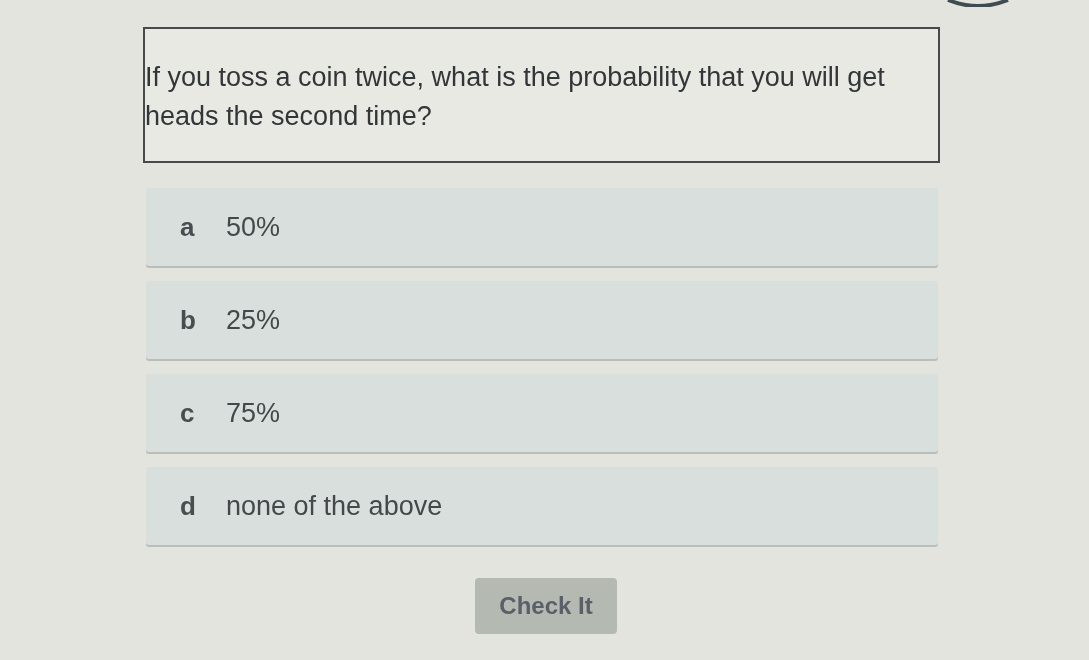 This screenshot has width=1089, height=660. Describe the element at coordinates (515, 97) in the screenshot. I see `question-text: If you toss a coin twice, what is the probability that you will get heads the second time?` at that location.